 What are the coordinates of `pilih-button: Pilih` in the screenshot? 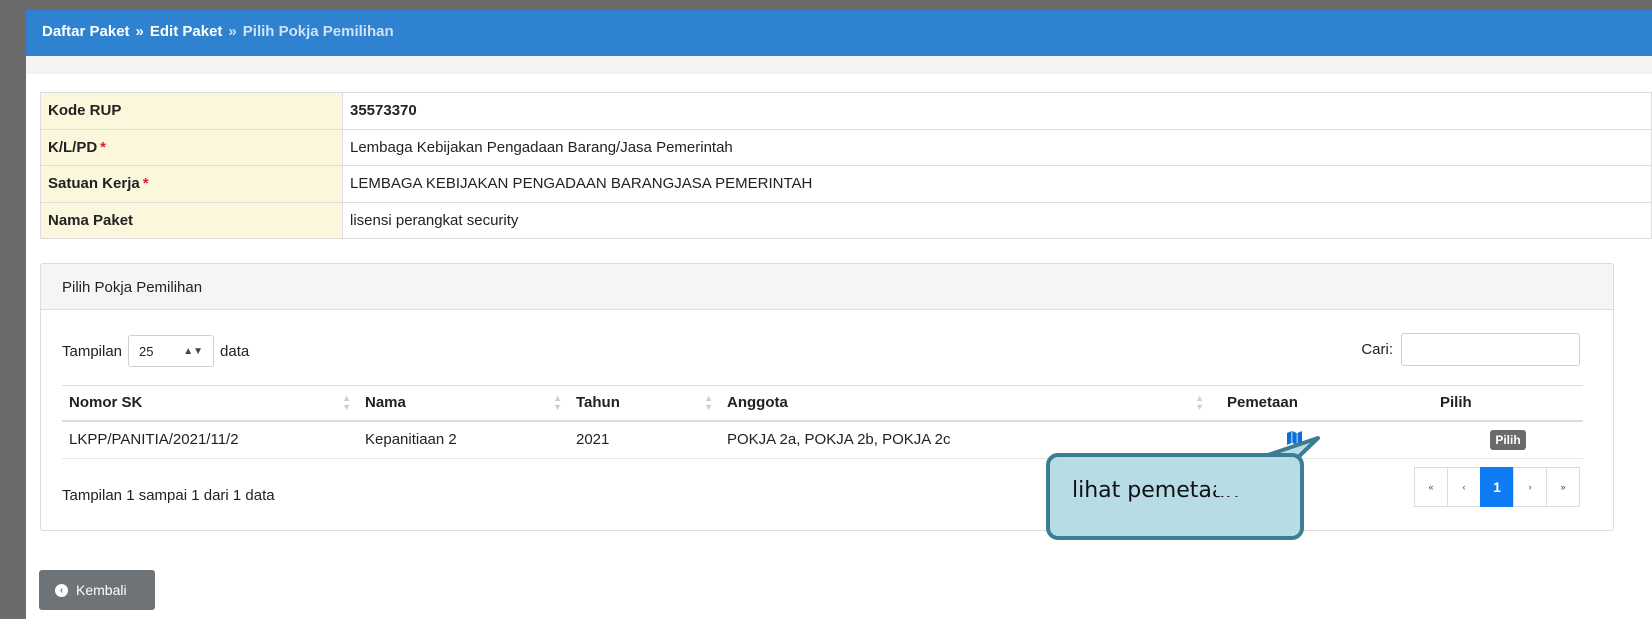 It's located at (1508, 439).